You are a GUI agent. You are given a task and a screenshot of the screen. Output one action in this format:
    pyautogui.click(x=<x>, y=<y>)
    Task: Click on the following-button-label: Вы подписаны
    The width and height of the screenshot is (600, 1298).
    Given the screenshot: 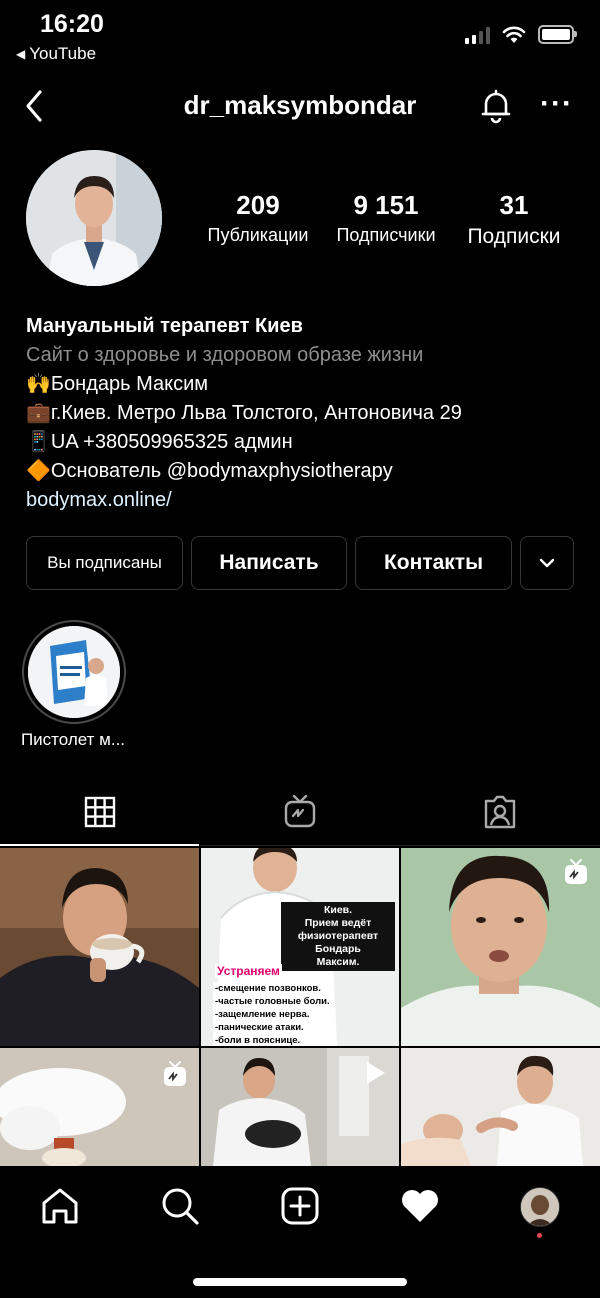 What is the action you would take?
    pyautogui.click(x=104, y=562)
    